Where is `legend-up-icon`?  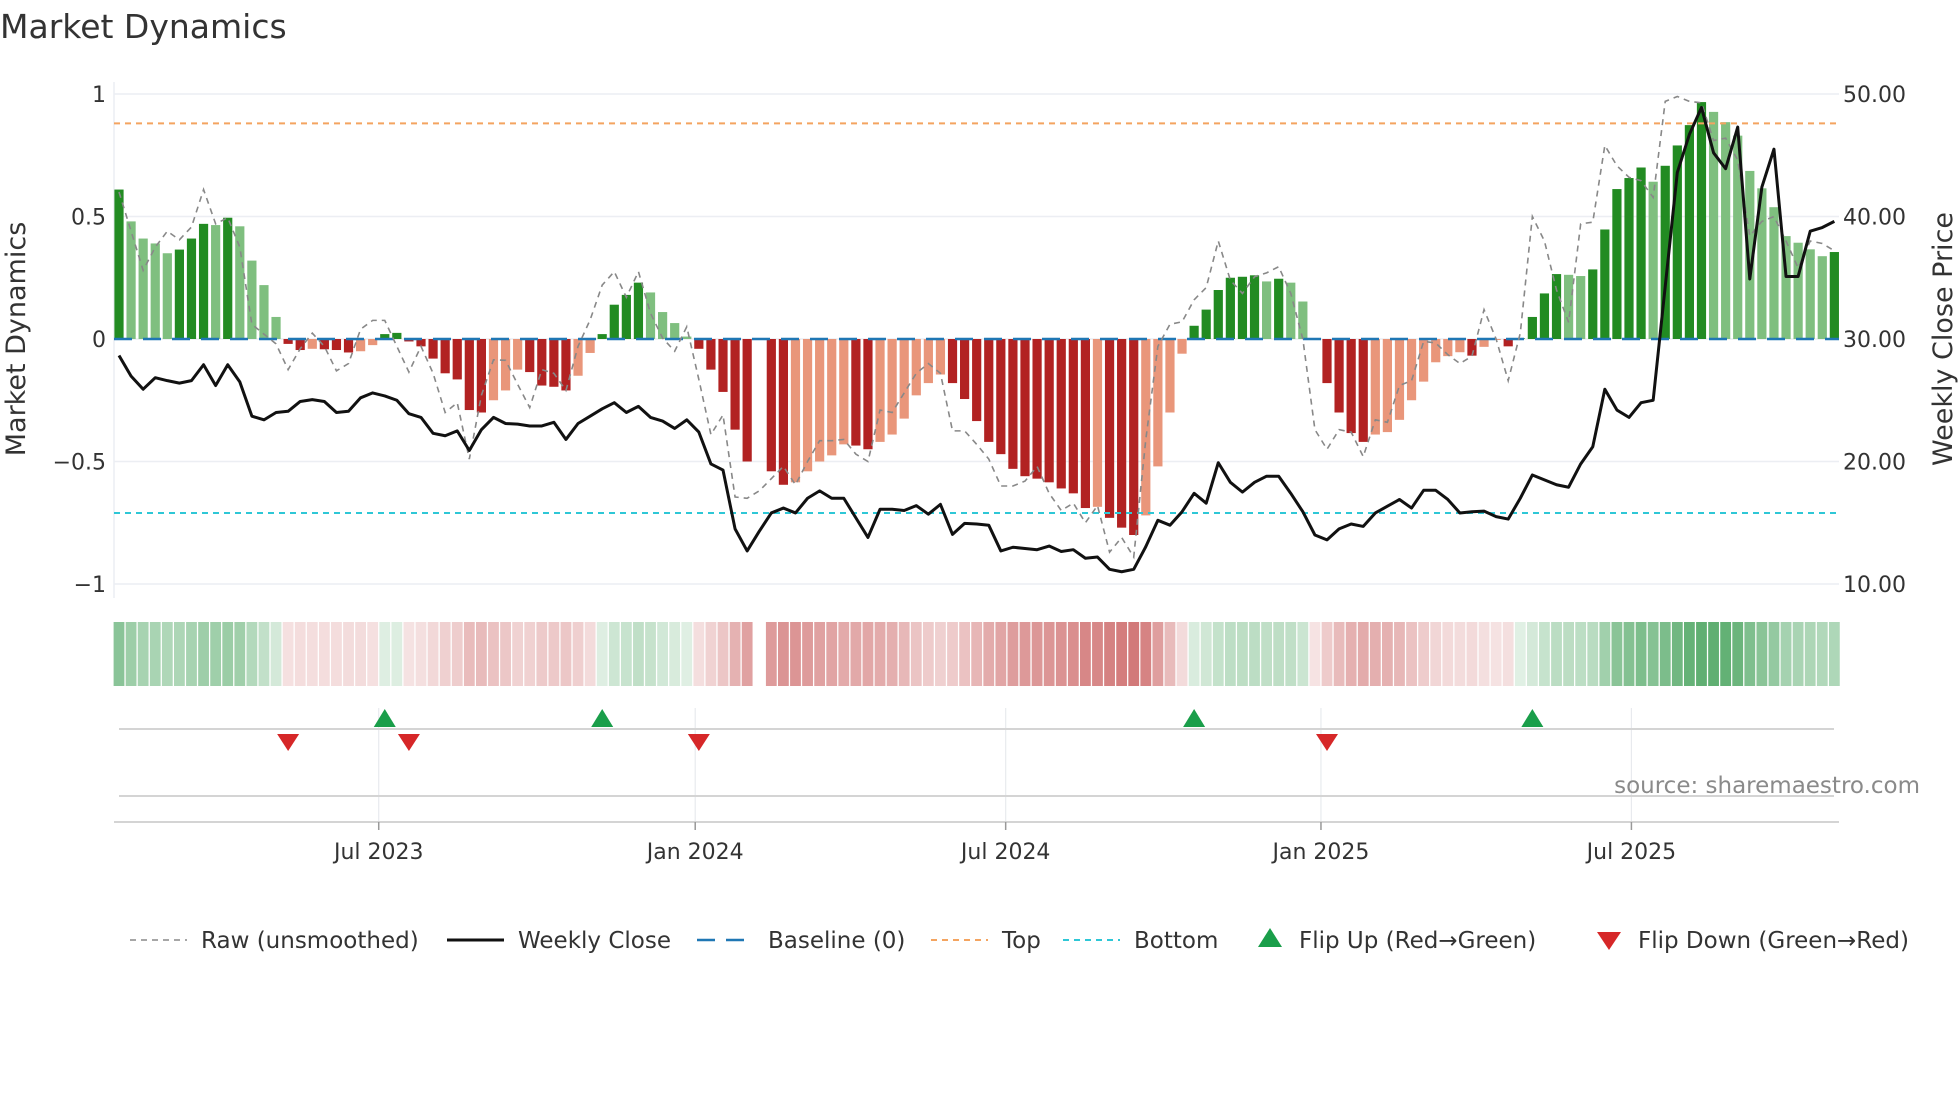
legend-up-icon is located at coordinates (1270, 937).